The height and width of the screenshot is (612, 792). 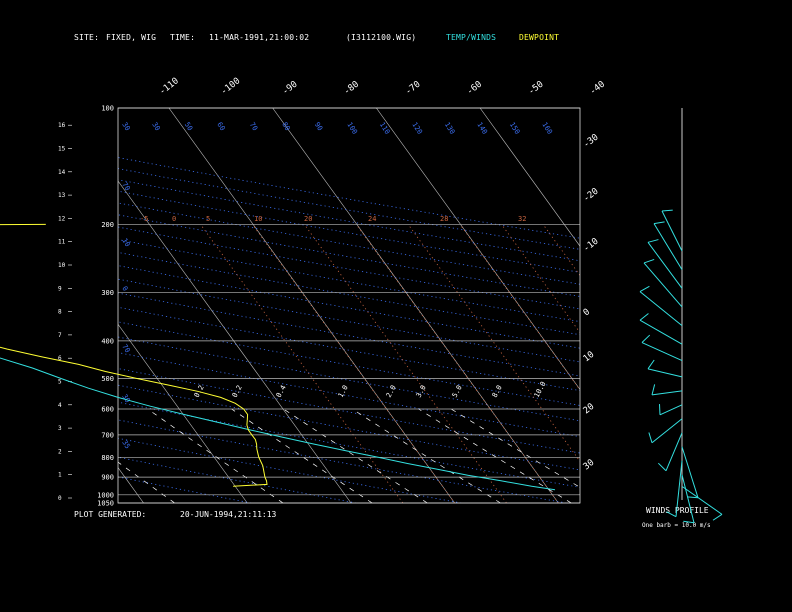 I want to click on pressure-tick-label: 700, so click(x=107, y=435).